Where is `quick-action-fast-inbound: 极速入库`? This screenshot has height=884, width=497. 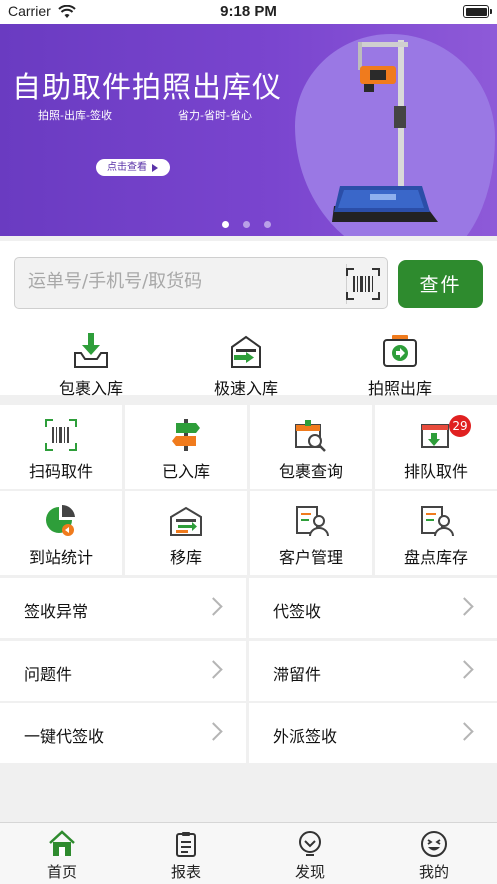 quick-action-fast-inbound: 极速入库 is located at coordinates (246, 364).